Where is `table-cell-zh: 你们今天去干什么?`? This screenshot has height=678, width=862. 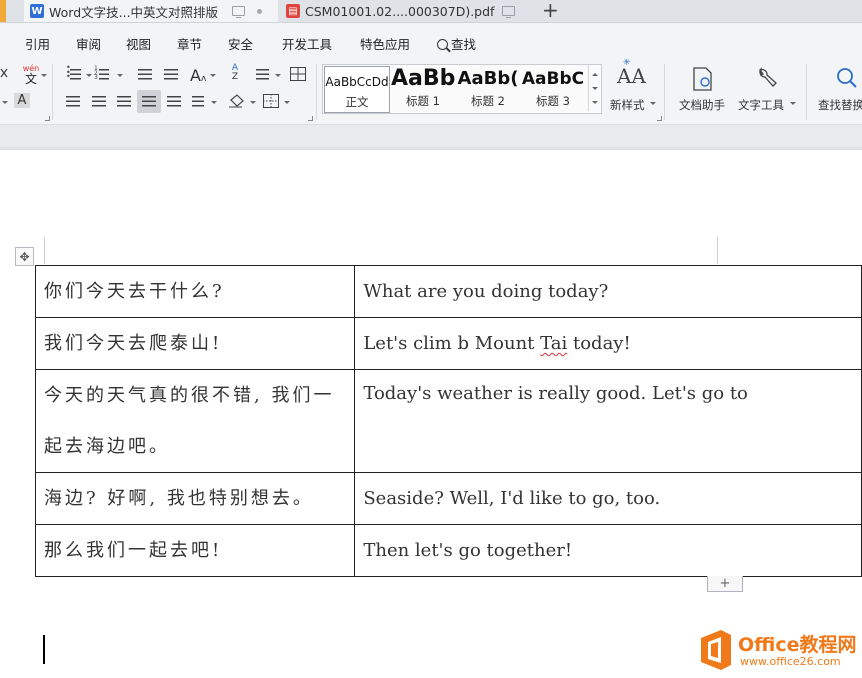
table-cell-zh: 你们今天去干什么? is located at coordinates (195, 291).